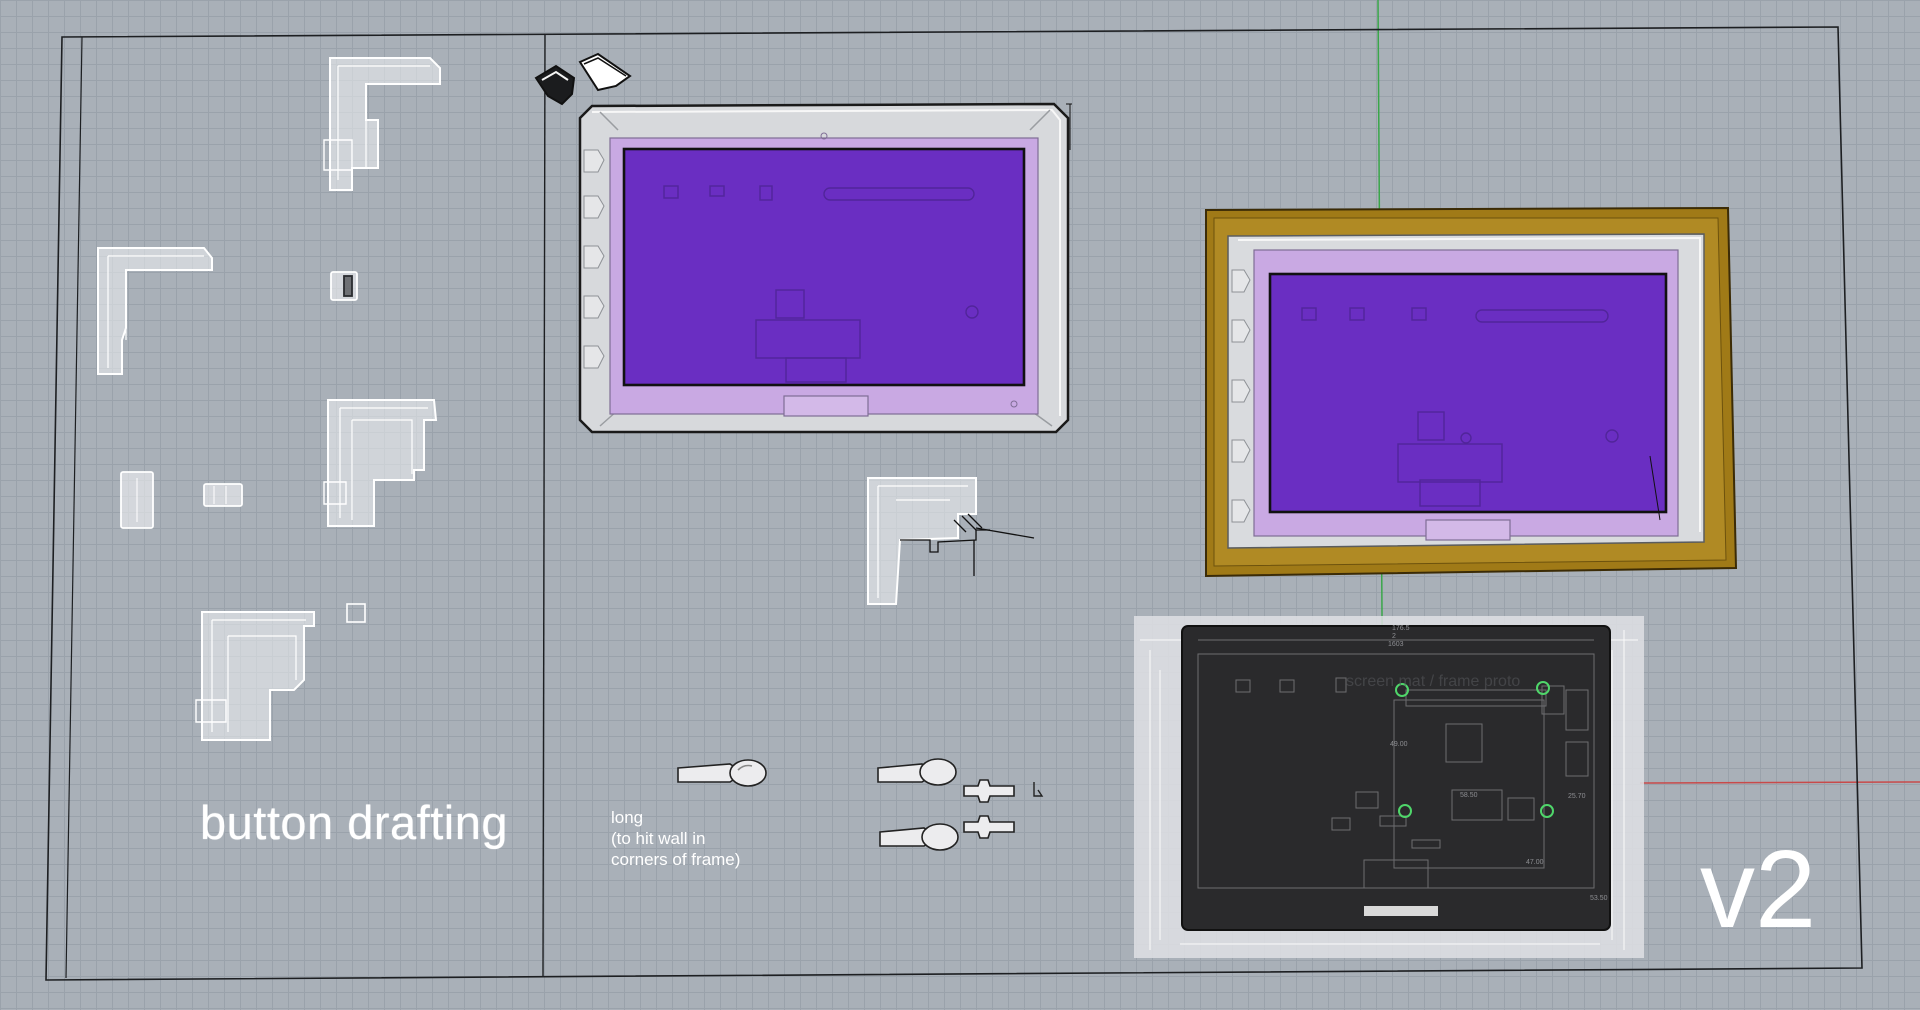 The height and width of the screenshot is (1010, 1920). I want to click on annotation-note: long (to hit wall in corners of frame), so click(675, 838).